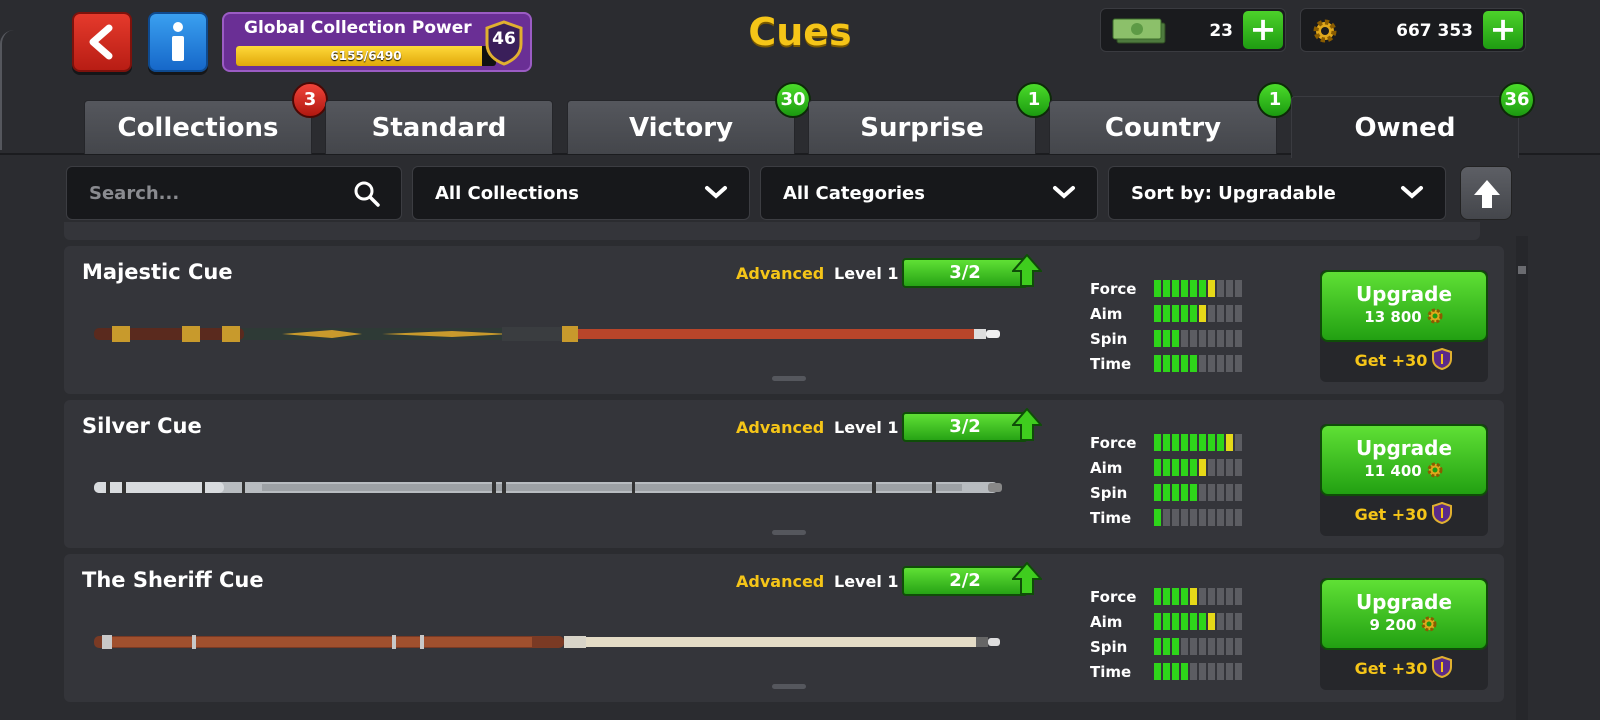 The image size is (1600, 720). What do you see at coordinates (1263, 30) in the screenshot?
I see `add-cash-button: +` at bounding box center [1263, 30].